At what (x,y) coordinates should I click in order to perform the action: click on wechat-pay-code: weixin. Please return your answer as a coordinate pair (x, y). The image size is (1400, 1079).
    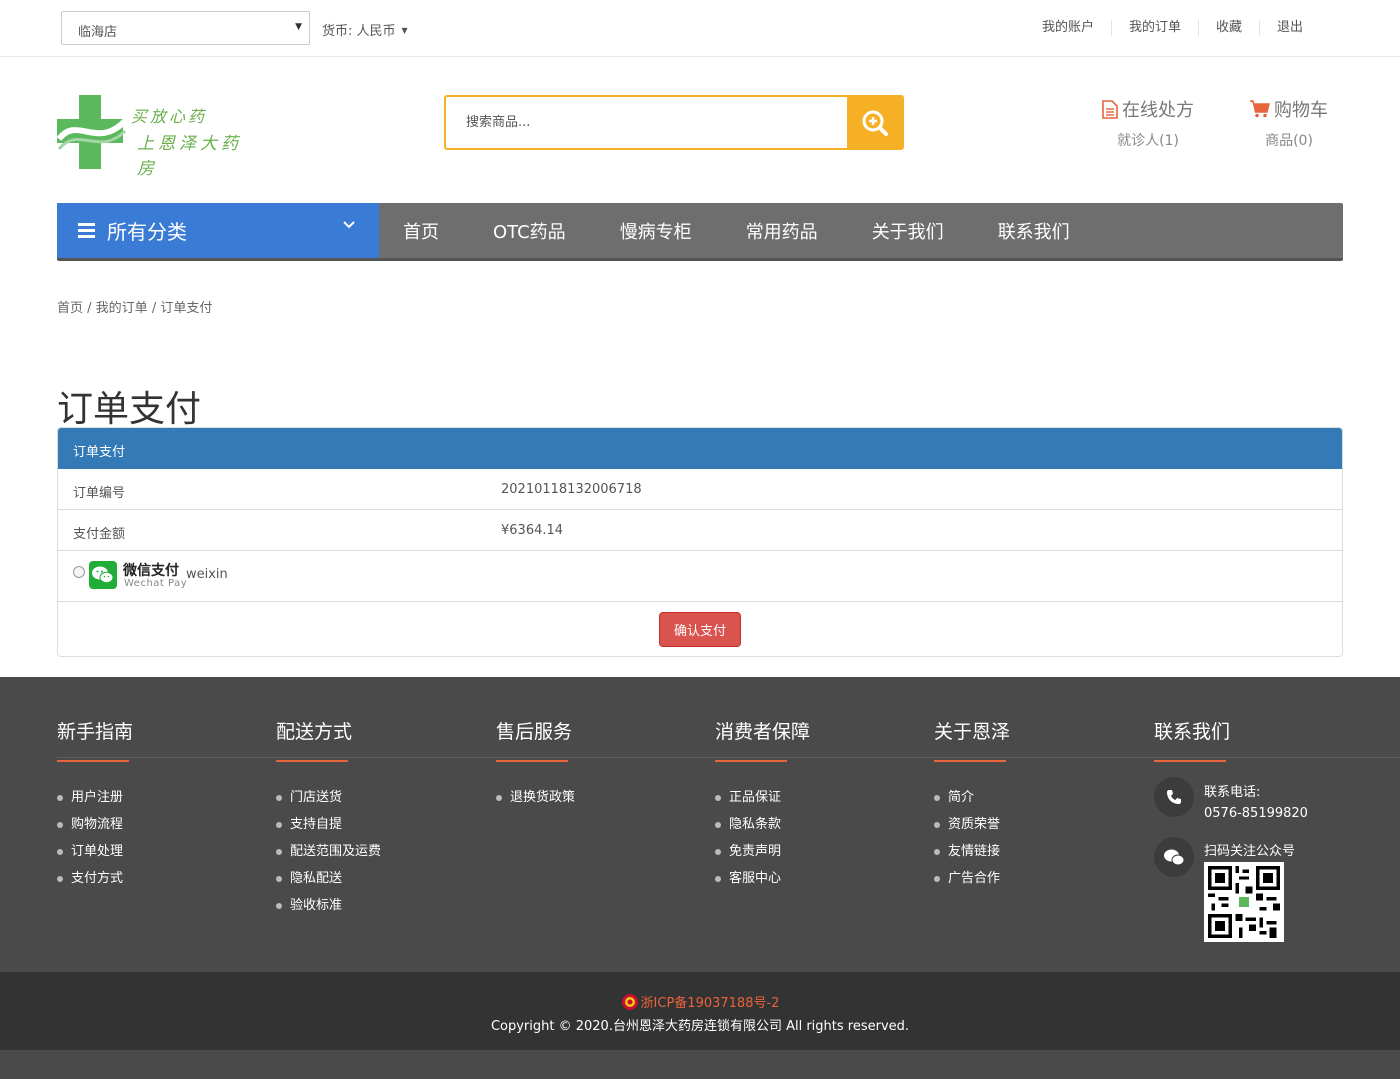
    Looking at the image, I should click on (207, 574).